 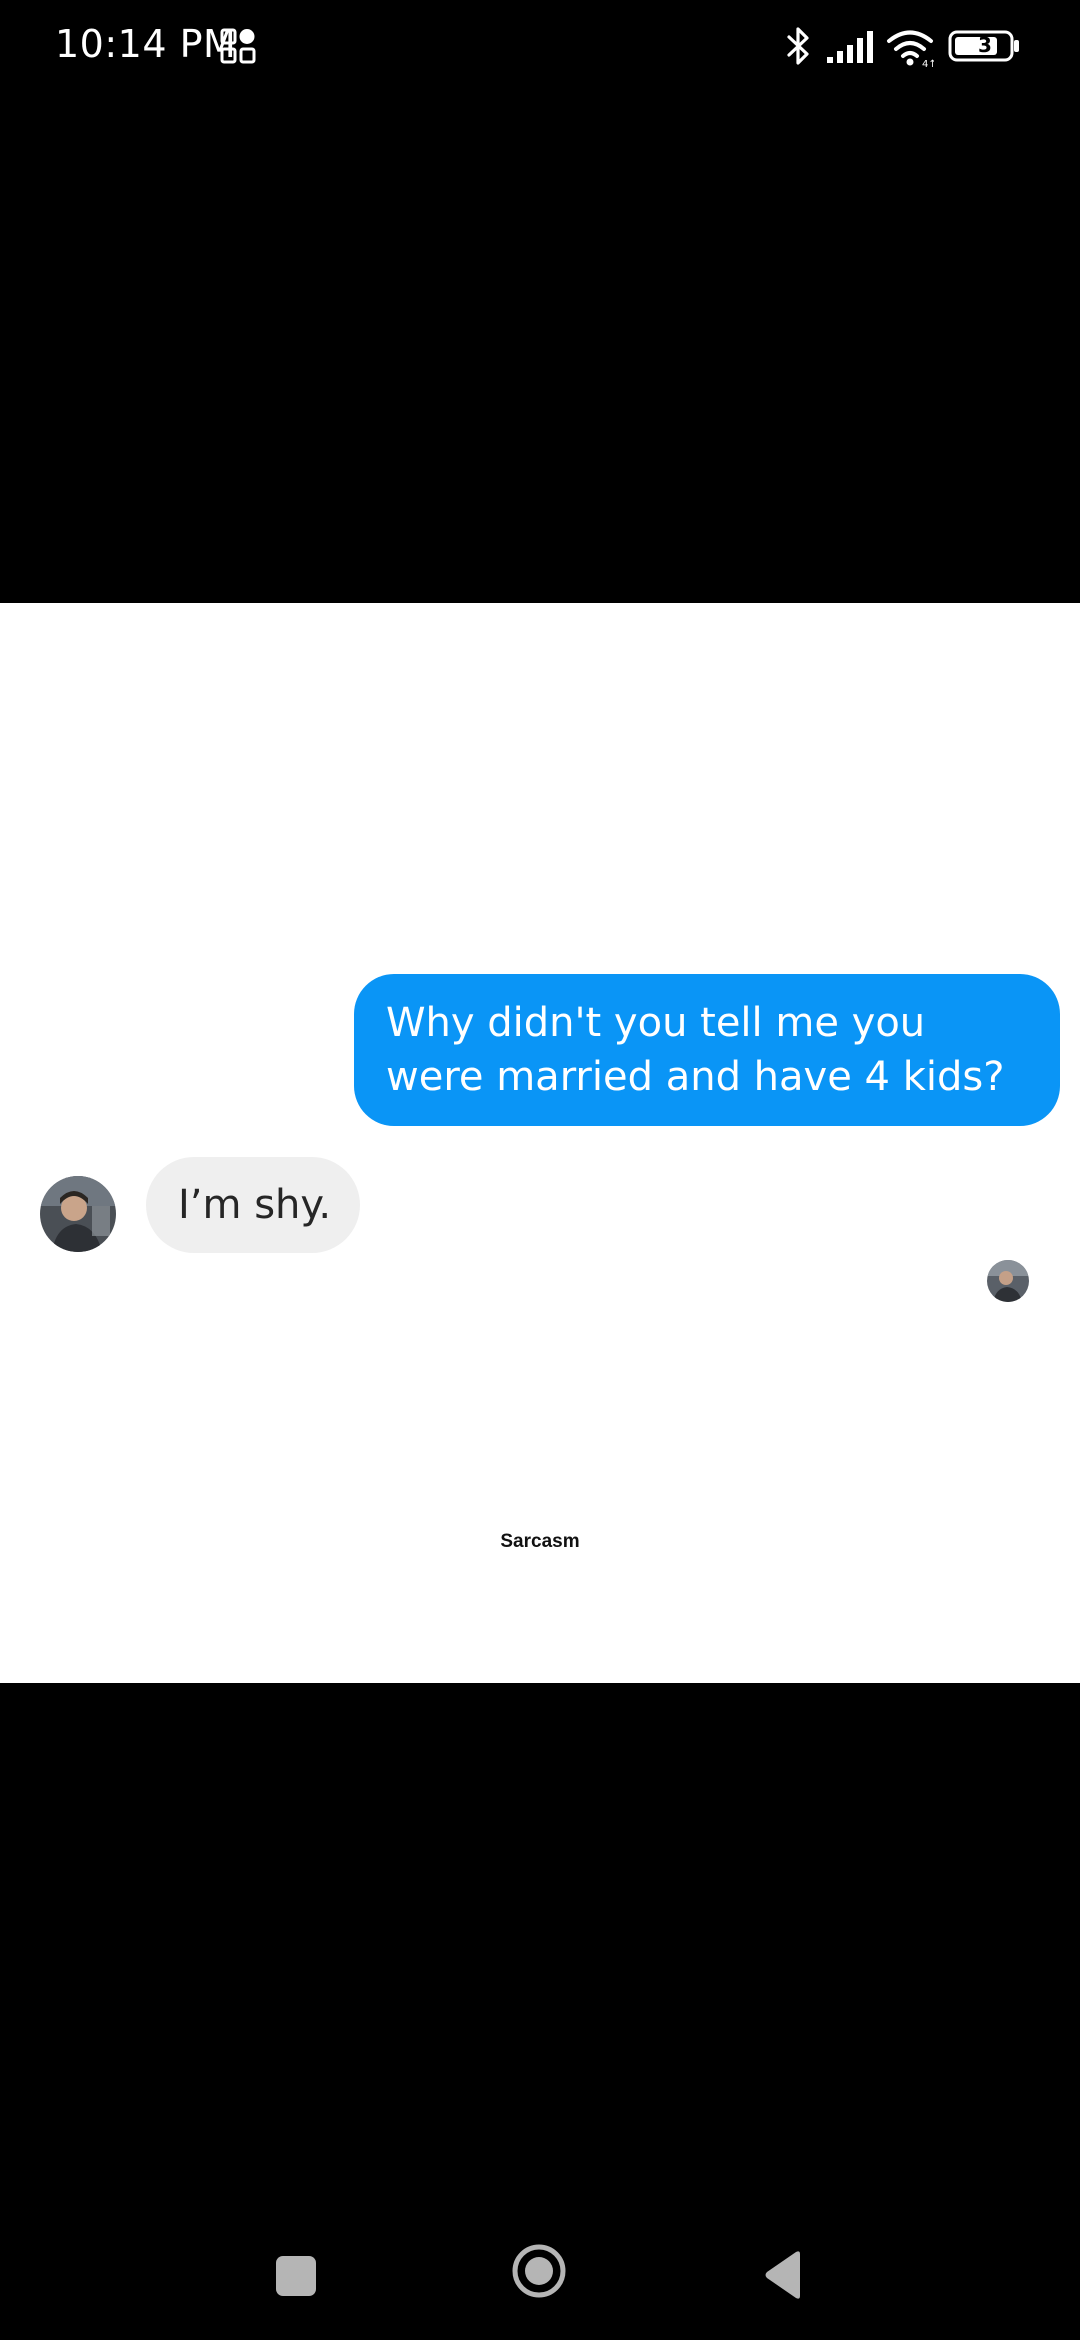 I want to click on received-message-text: I’m shy., so click(x=255, y=1205).